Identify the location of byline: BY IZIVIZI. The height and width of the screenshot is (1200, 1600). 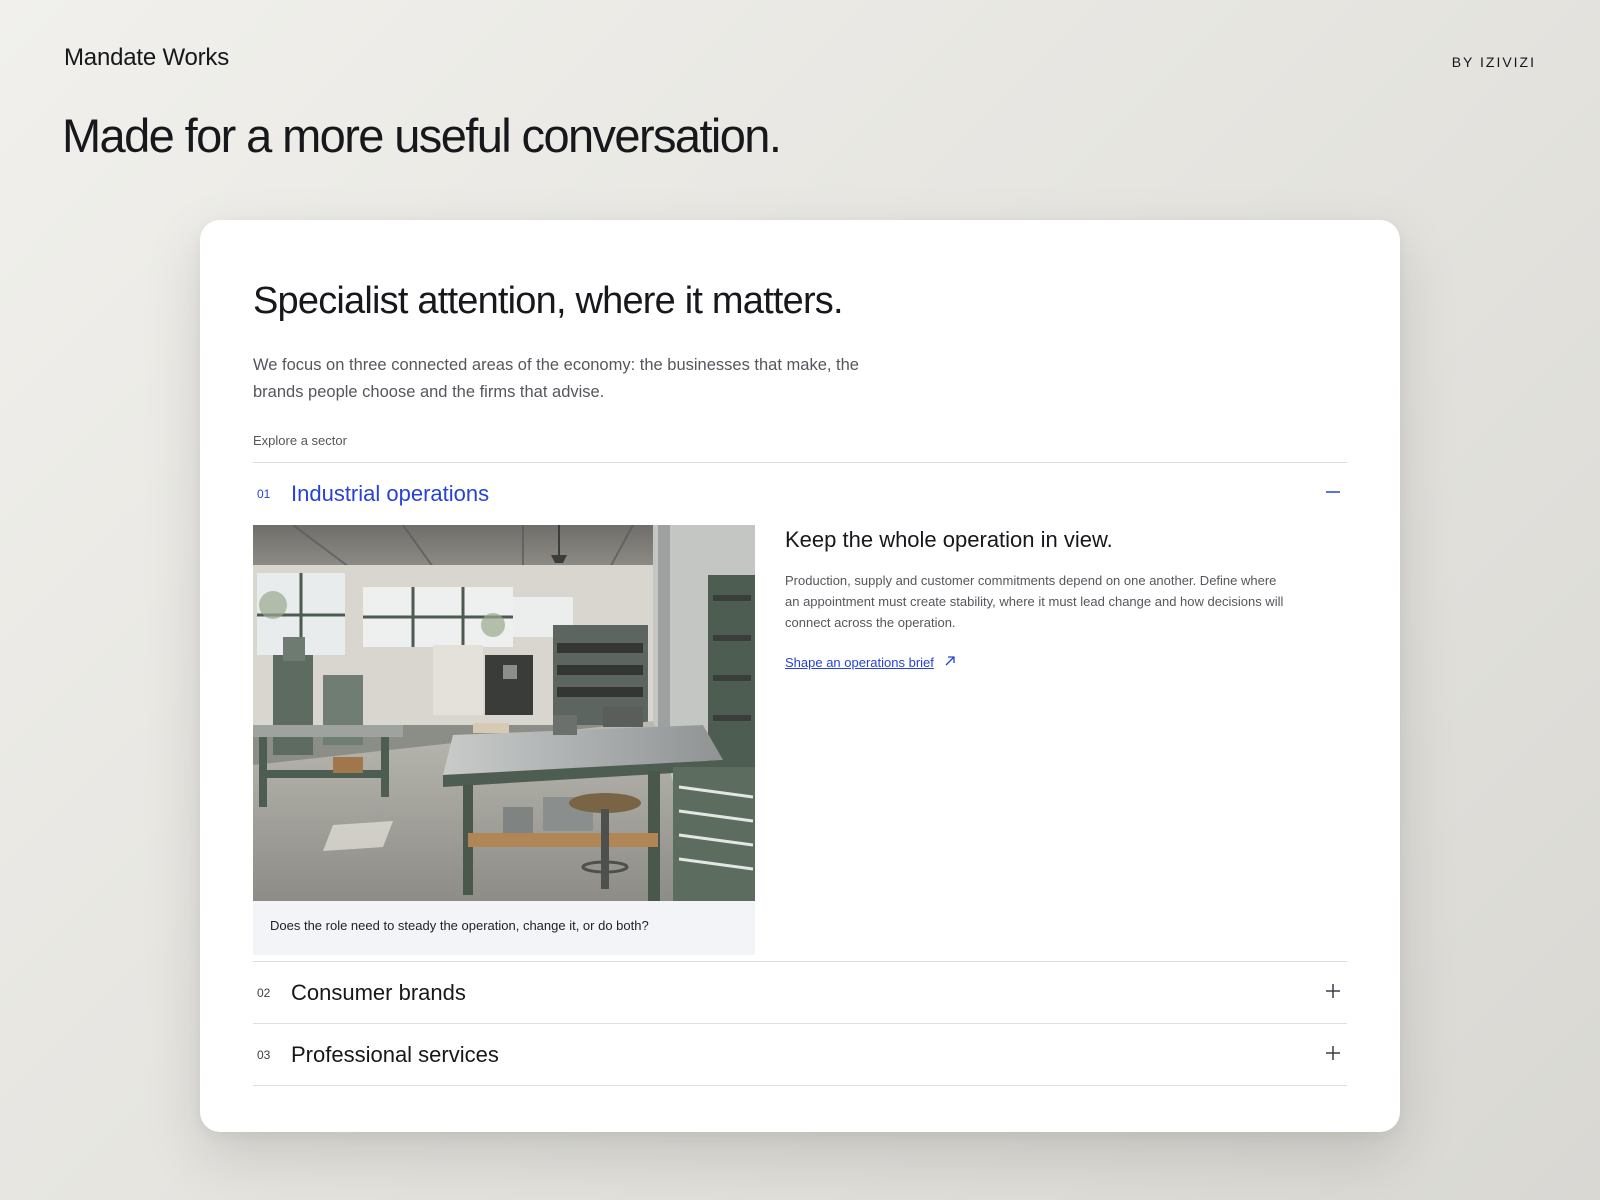
(1493, 62).